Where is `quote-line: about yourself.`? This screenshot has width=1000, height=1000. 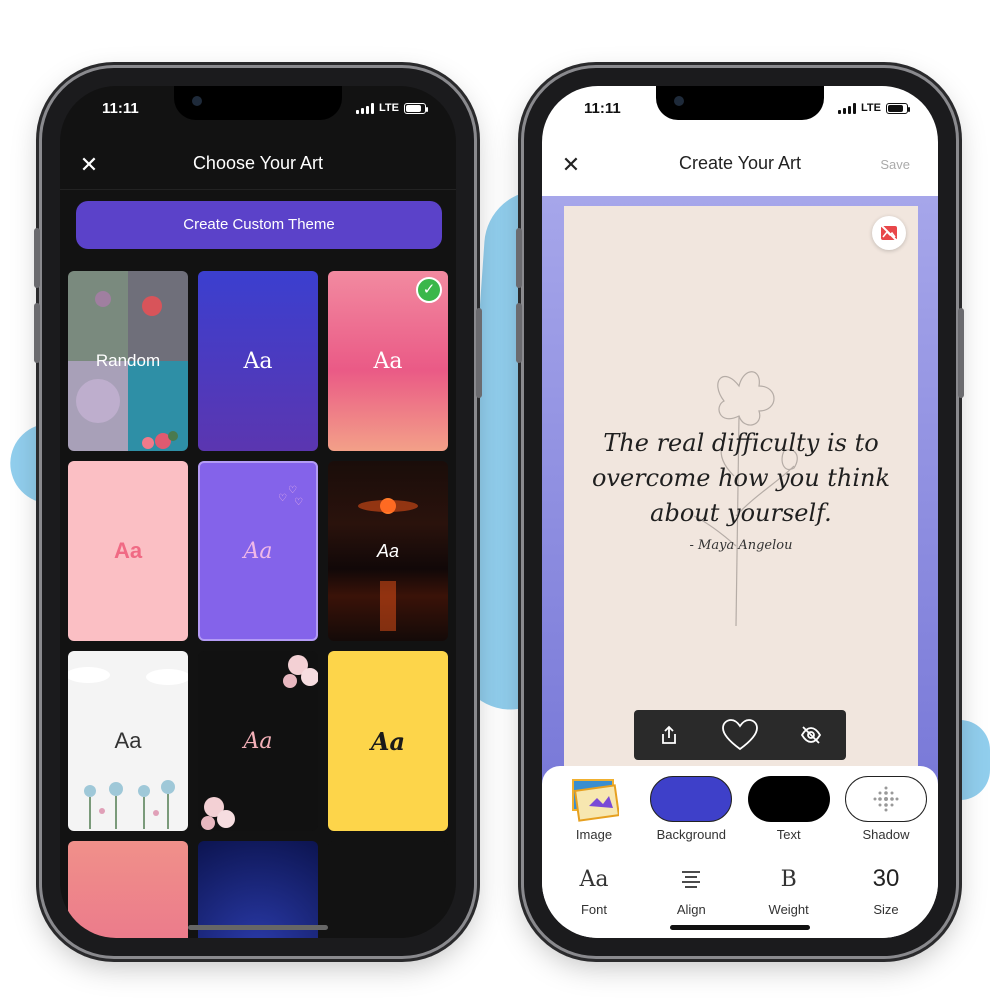
quote-line: about yourself. is located at coordinates (741, 513).